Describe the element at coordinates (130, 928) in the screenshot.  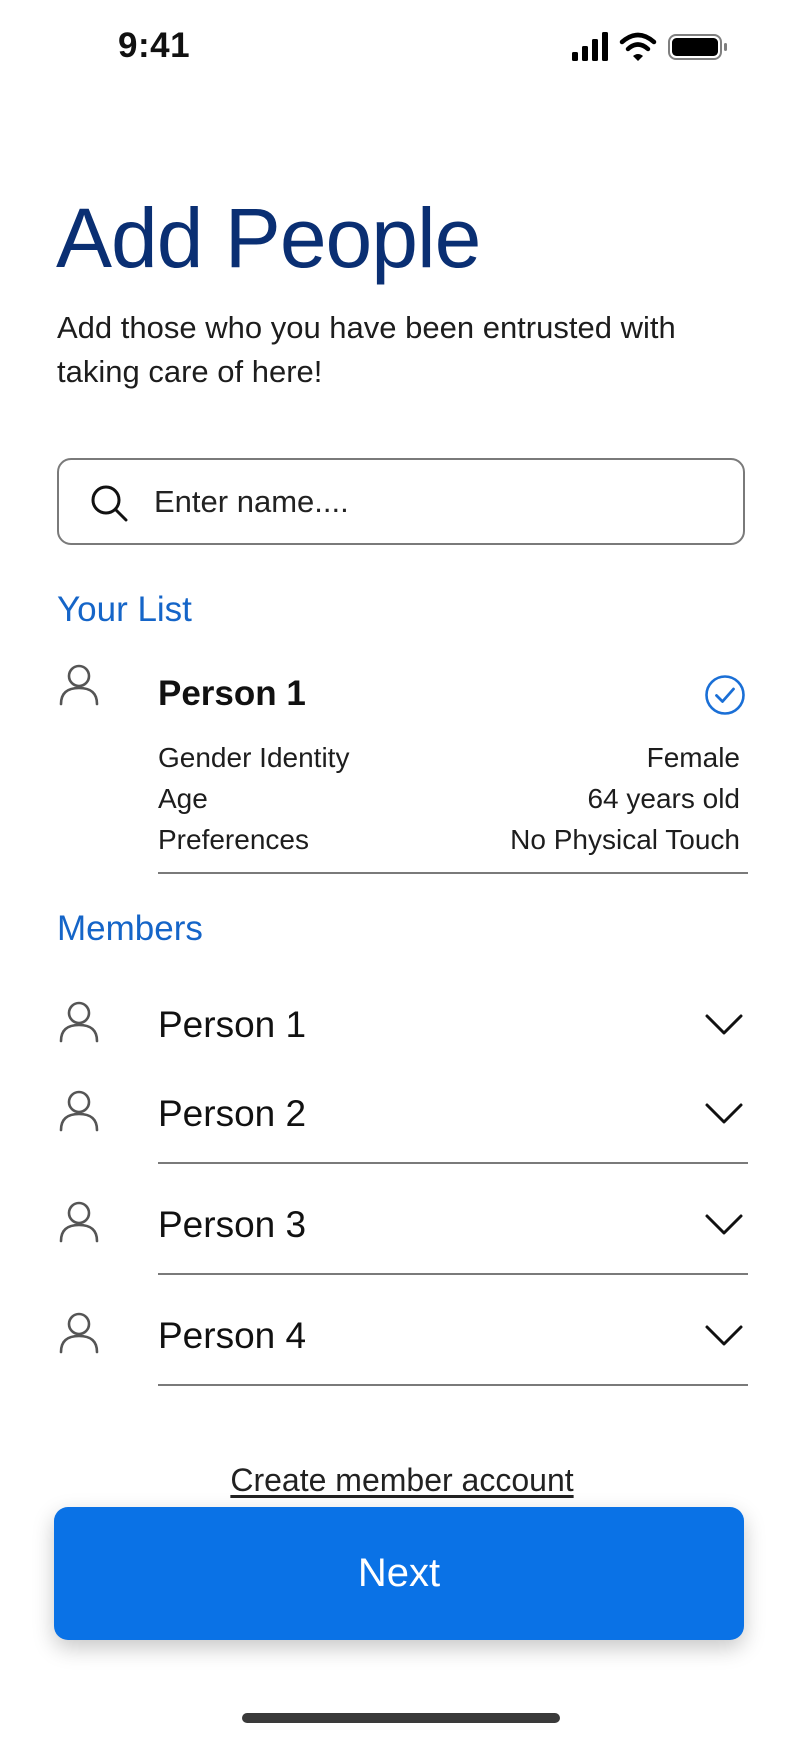
I see `members-heading: Members` at that location.